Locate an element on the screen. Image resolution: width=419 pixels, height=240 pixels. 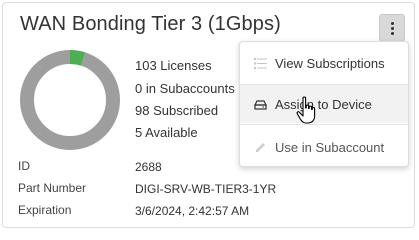
more-vertical-icon is located at coordinates (392, 28).